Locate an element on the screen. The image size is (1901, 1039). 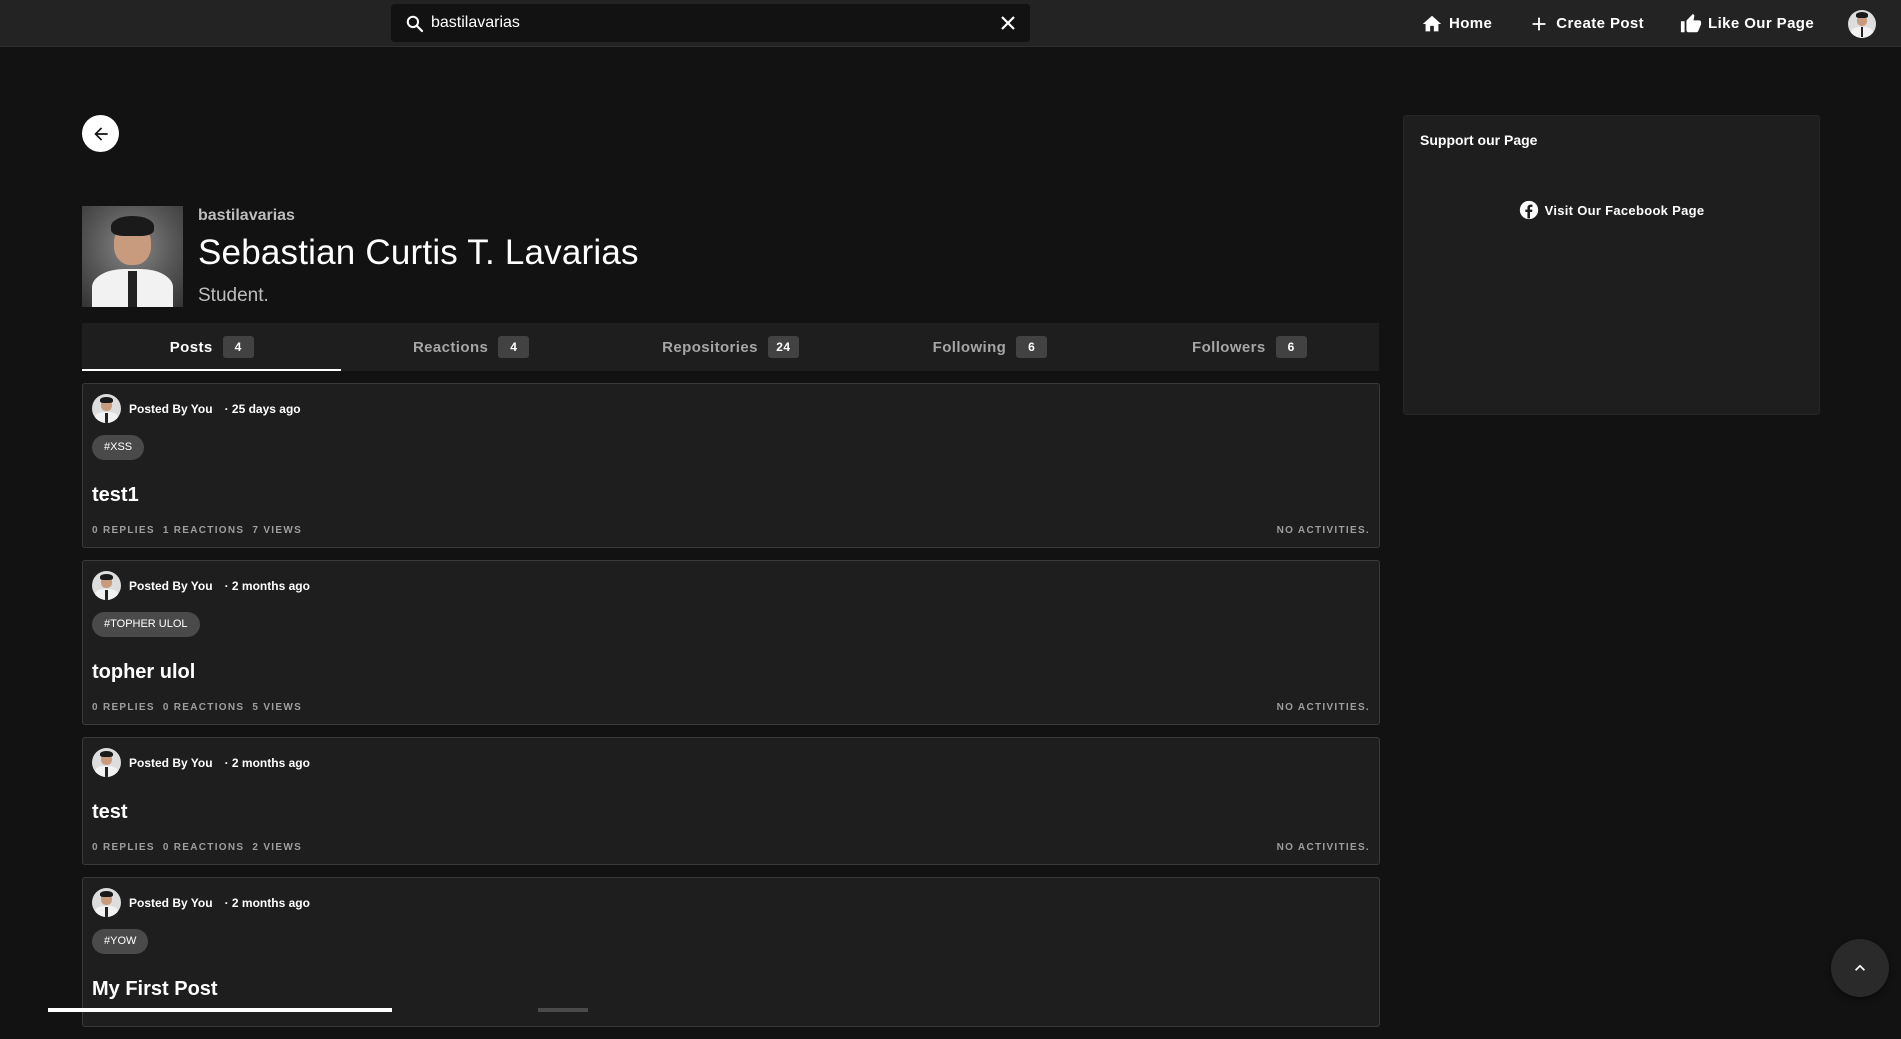
tab-label: Reactions is located at coordinates (450, 347).